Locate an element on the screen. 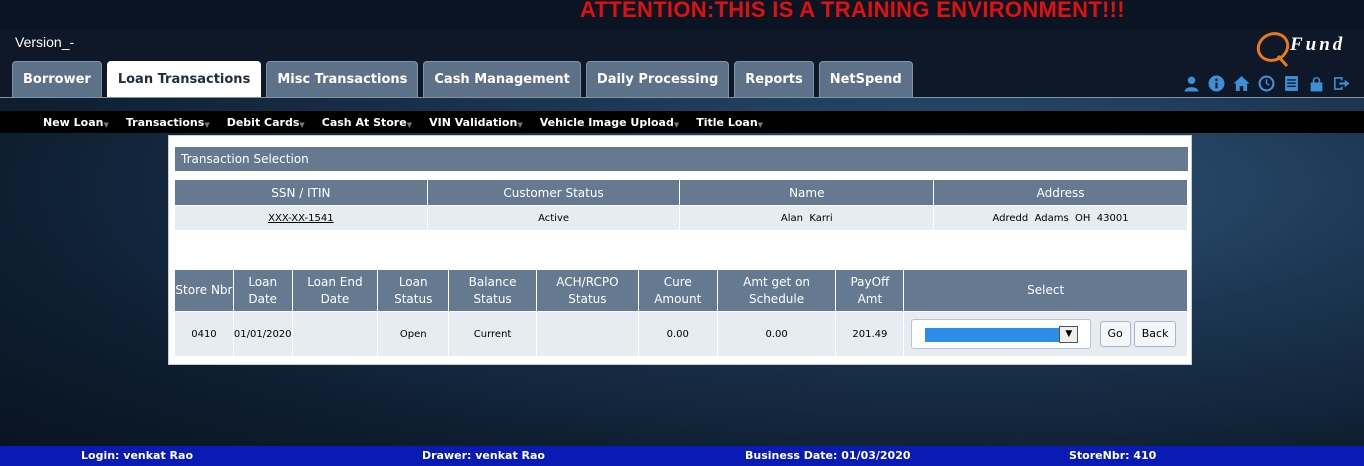 The image size is (1364, 466). tab-misc-transactions: Misc Transactions is located at coordinates (342, 79).